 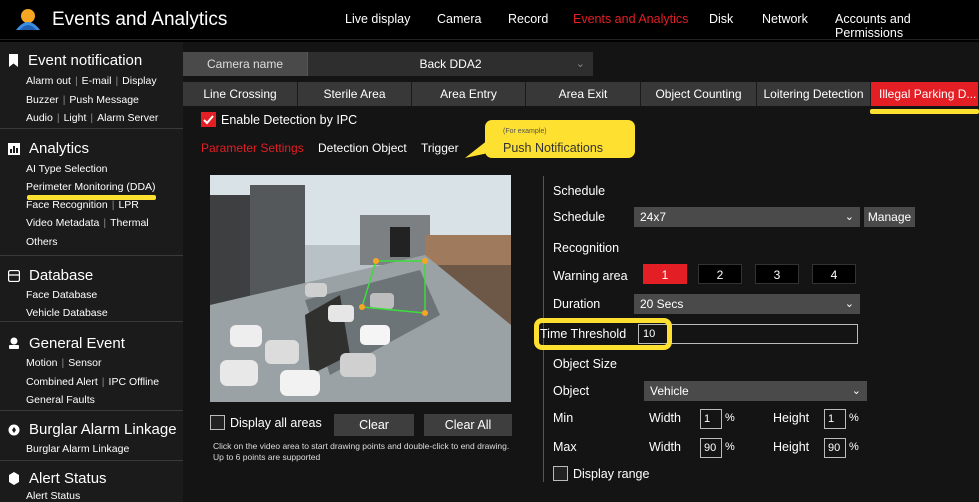 I want to click on min-height-input: 1, so click(x=835, y=419).